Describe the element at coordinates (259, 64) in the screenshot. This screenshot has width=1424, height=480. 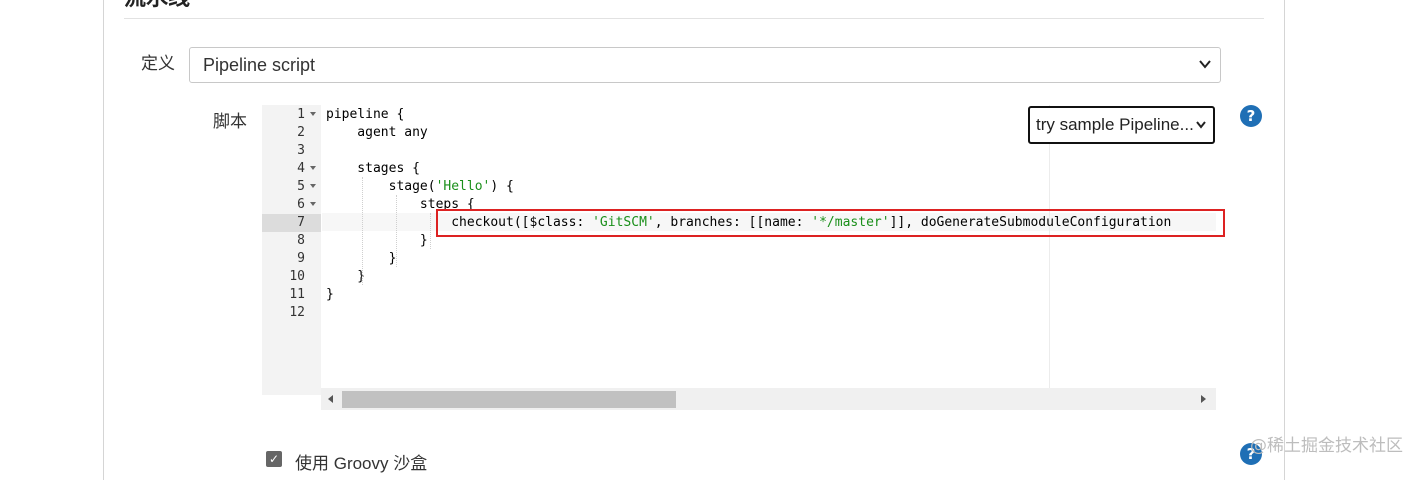
I see `definition-select-value: Pipeline script` at that location.